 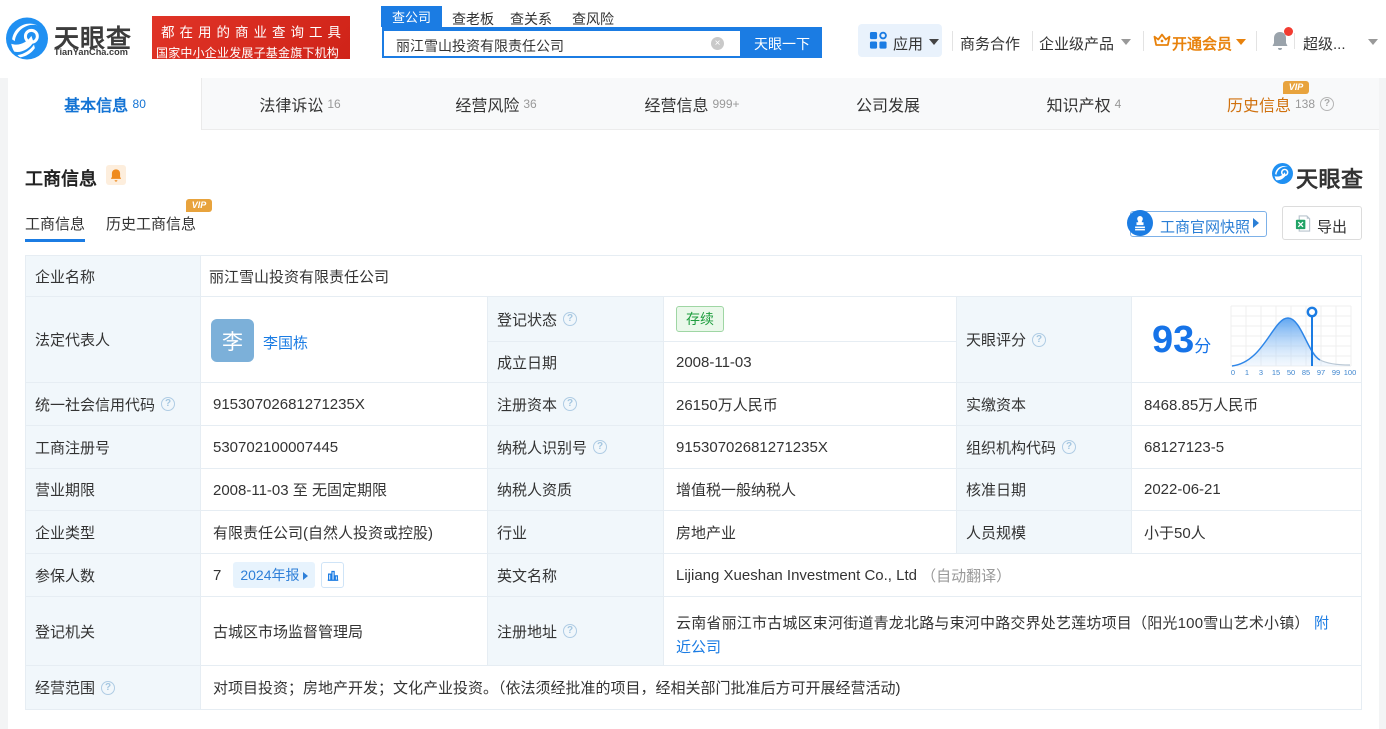 I want to click on svg-text: 15, so click(x=1276, y=372).